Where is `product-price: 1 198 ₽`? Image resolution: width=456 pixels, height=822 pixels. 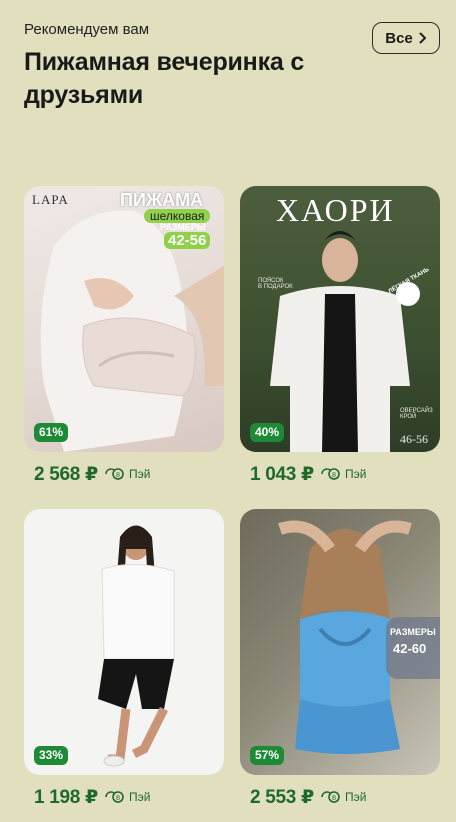 product-price: 1 198 ₽ is located at coordinates (66, 797).